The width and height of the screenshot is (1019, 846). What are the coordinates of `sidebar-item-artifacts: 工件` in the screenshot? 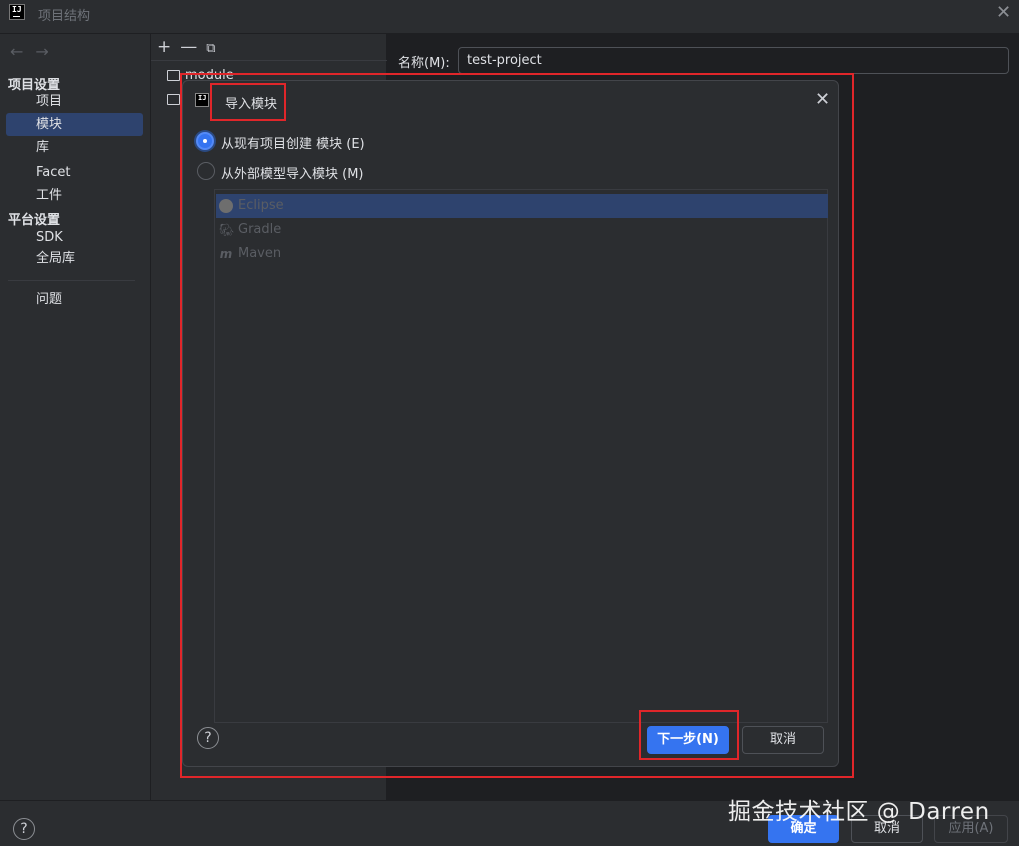 It's located at (74, 195).